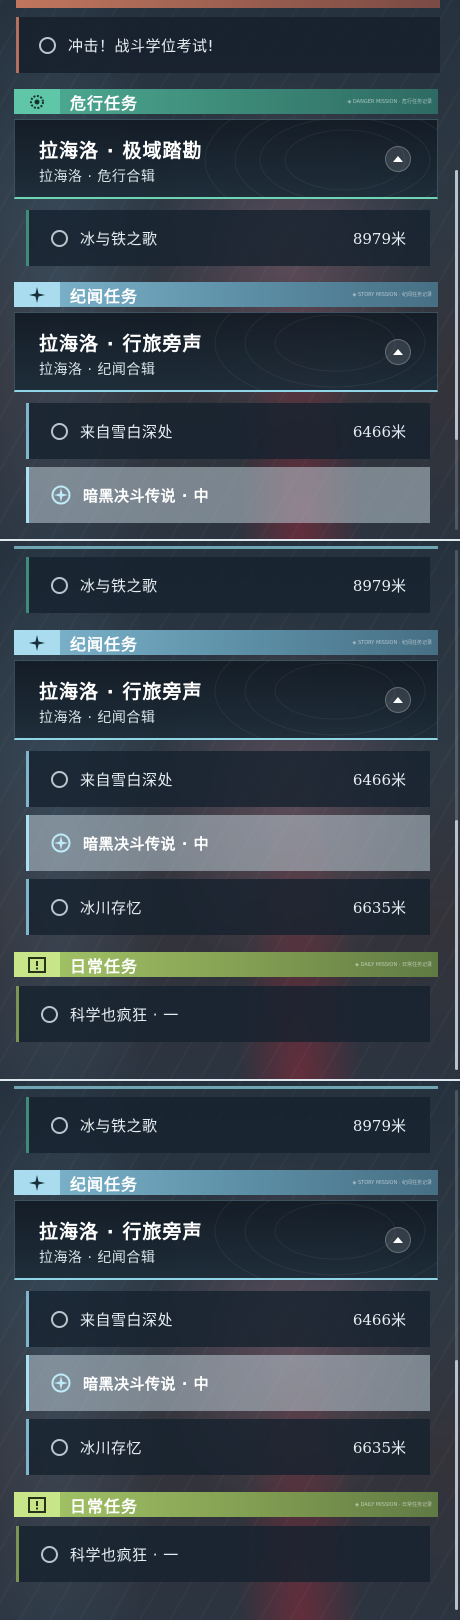 This screenshot has width=460, height=1620. What do you see at coordinates (104, 103) in the screenshot?
I see `section-title: 危行任务` at bounding box center [104, 103].